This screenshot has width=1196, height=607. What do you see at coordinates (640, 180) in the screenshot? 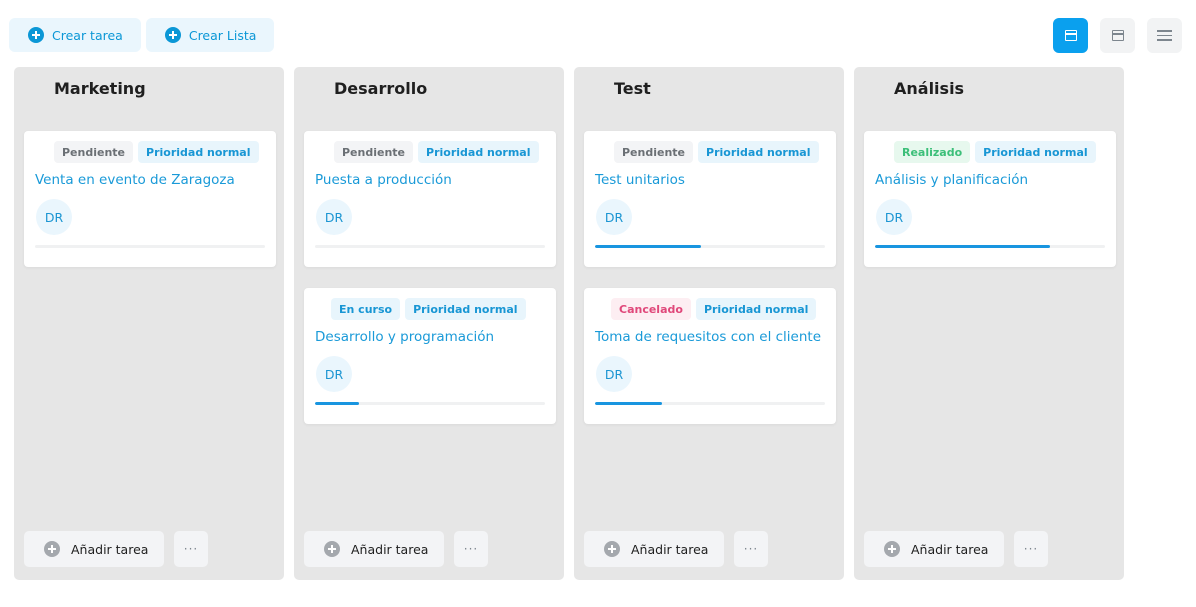
I see `task-title: Test unitarios` at bounding box center [640, 180].